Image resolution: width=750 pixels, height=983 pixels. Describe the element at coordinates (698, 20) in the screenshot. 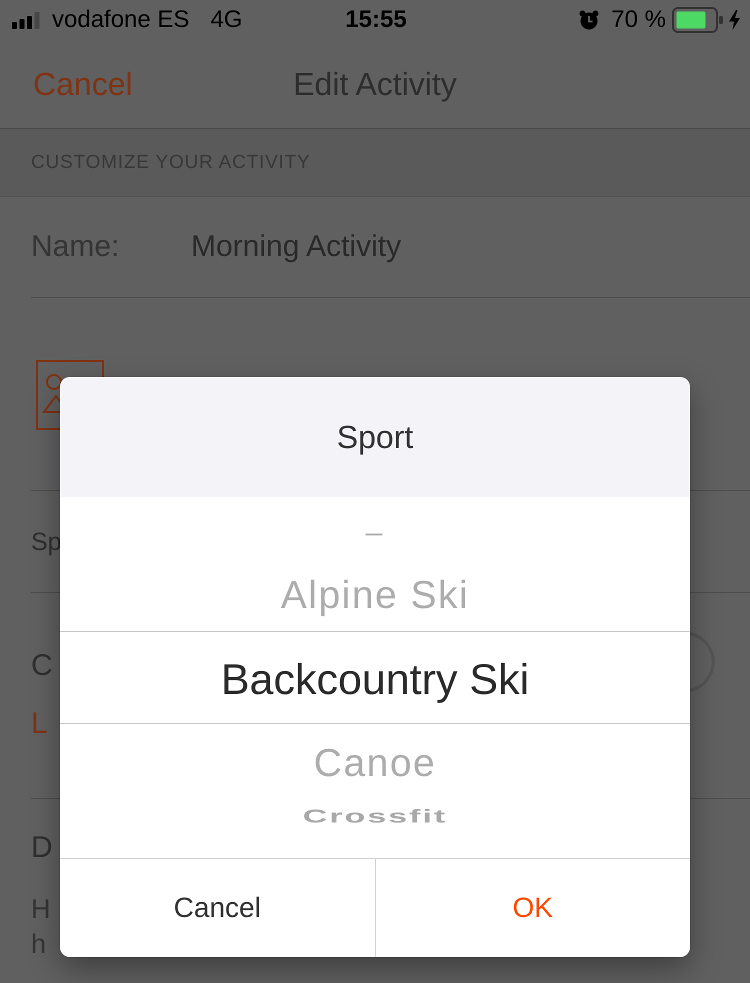

I see `battery-icon` at that location.